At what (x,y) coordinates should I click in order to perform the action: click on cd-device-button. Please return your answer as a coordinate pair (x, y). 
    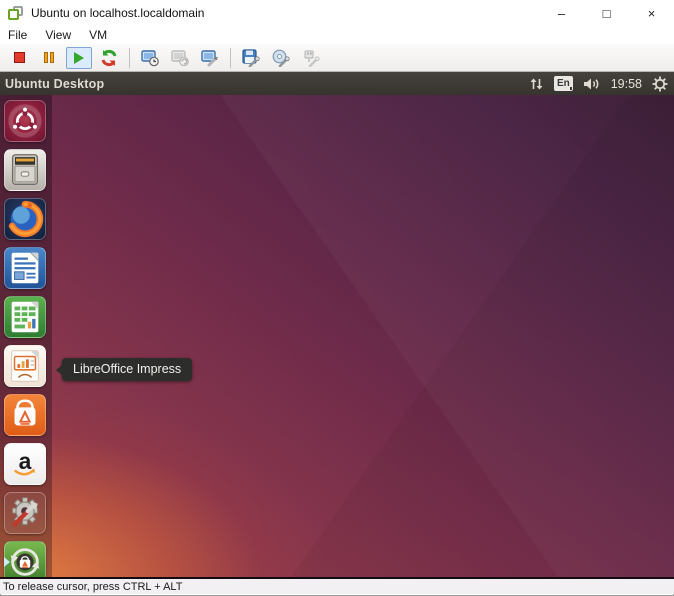
    Looking at the image, I should click on (281, 58).